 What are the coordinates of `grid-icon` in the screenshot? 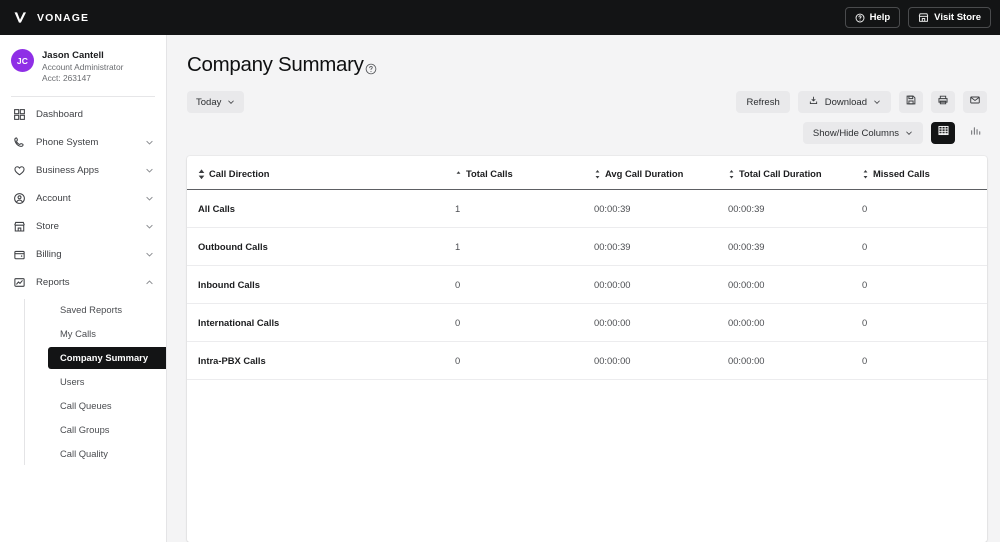 It's located at (19, 114).